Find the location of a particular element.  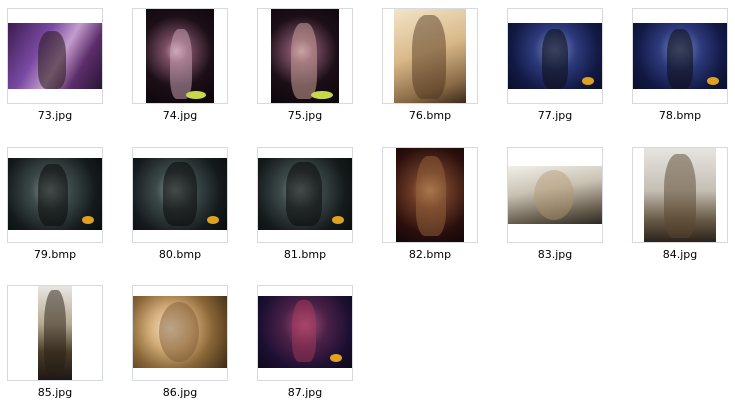

file-item-86: 86.jpg is located at coordinates (180, 347).